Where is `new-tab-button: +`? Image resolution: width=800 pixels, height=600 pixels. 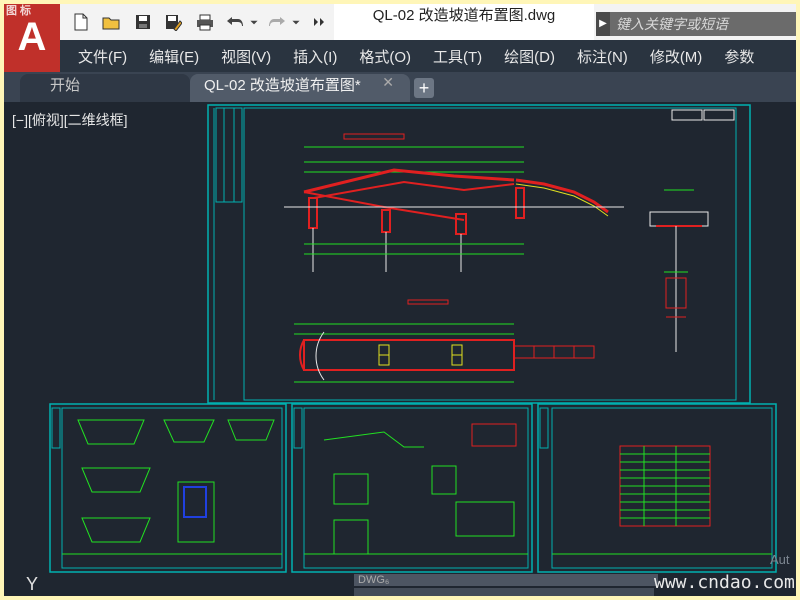 new-tab-button: + is located at coordinates (424, 88).